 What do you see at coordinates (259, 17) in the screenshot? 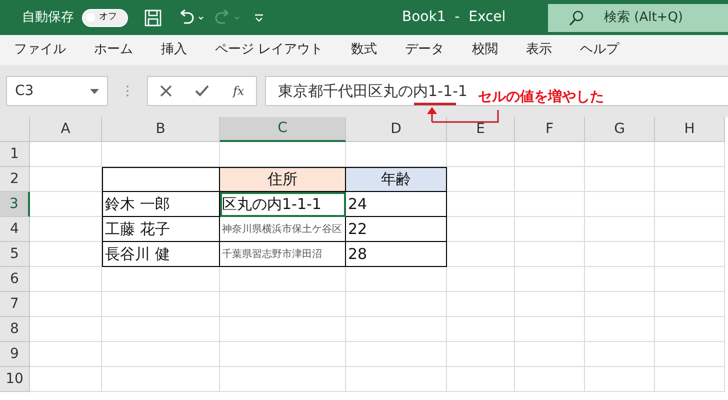
I see `customize-caret-icon` at bounding box center [259, 17].